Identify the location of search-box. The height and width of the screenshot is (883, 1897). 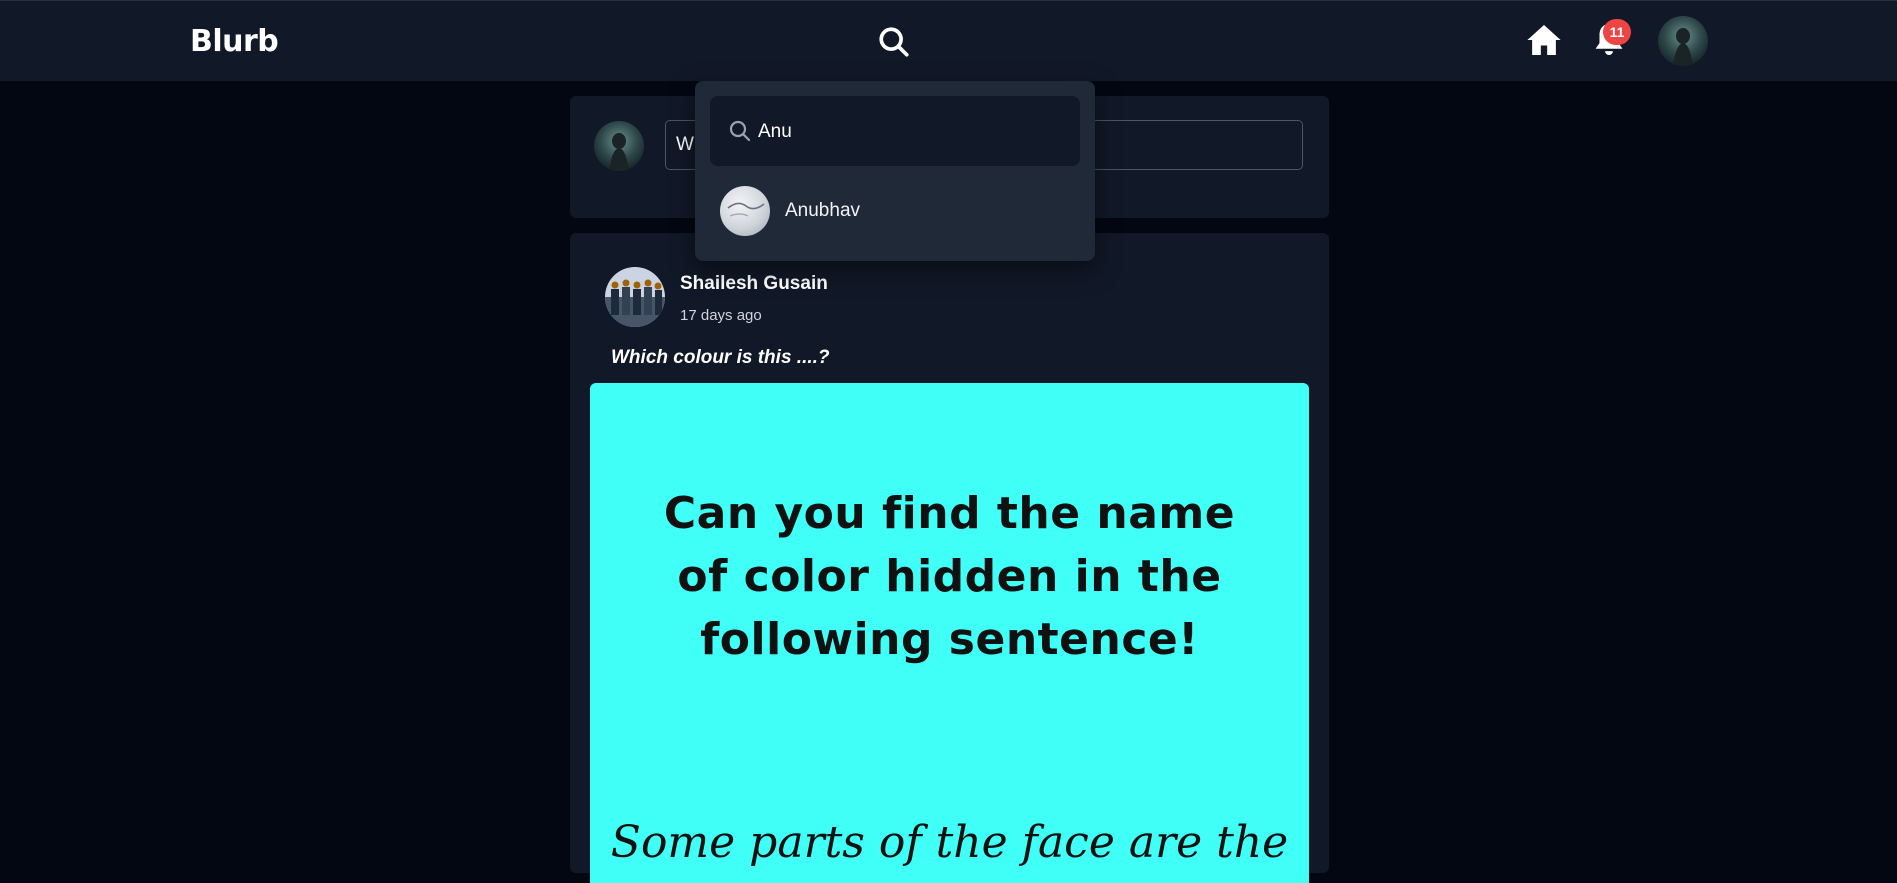
(895, 131).